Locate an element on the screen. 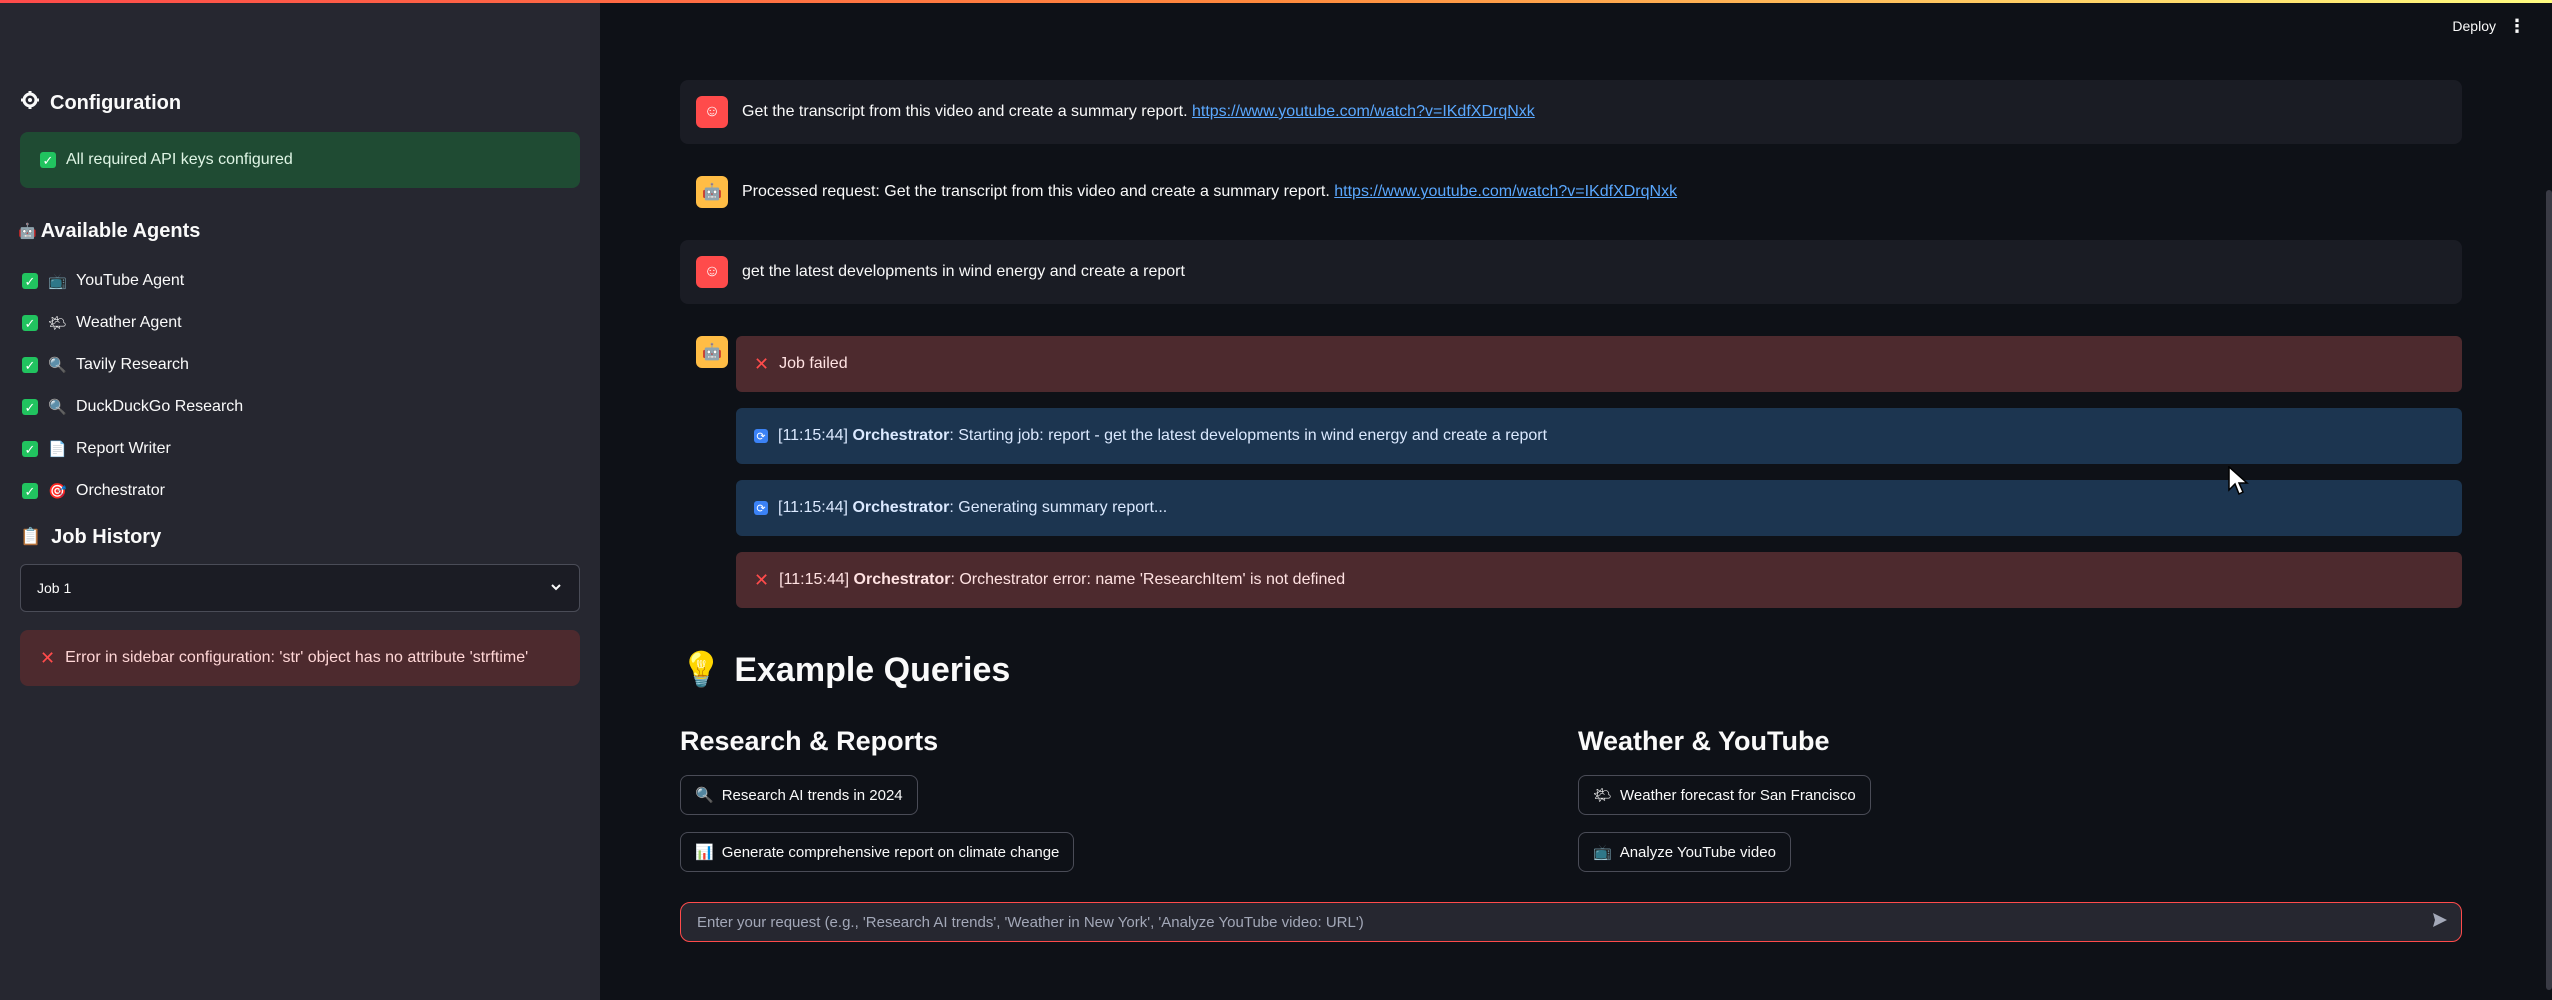  mouse-cursor-icon is located at coordinates (2239, 483).